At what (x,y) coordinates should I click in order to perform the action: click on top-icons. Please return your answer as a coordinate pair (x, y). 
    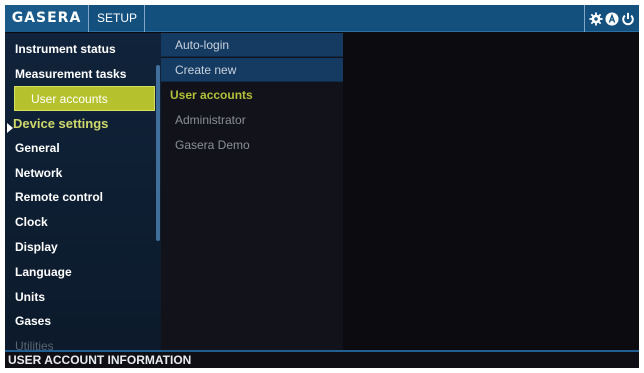
    Looking at the image, I should click on (611, 18).